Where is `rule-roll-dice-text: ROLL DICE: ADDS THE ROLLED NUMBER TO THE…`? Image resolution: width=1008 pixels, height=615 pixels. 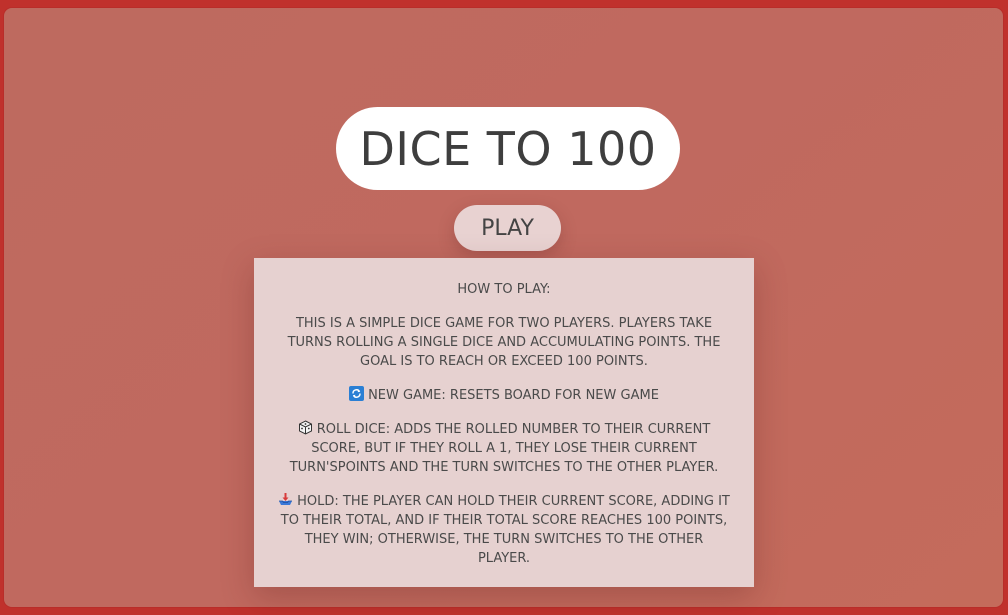
rule-roll-dice-text: ROLL DICE: ADDS THE ROLLED NUMBER TO THE… is located at coordinates (504, 448).